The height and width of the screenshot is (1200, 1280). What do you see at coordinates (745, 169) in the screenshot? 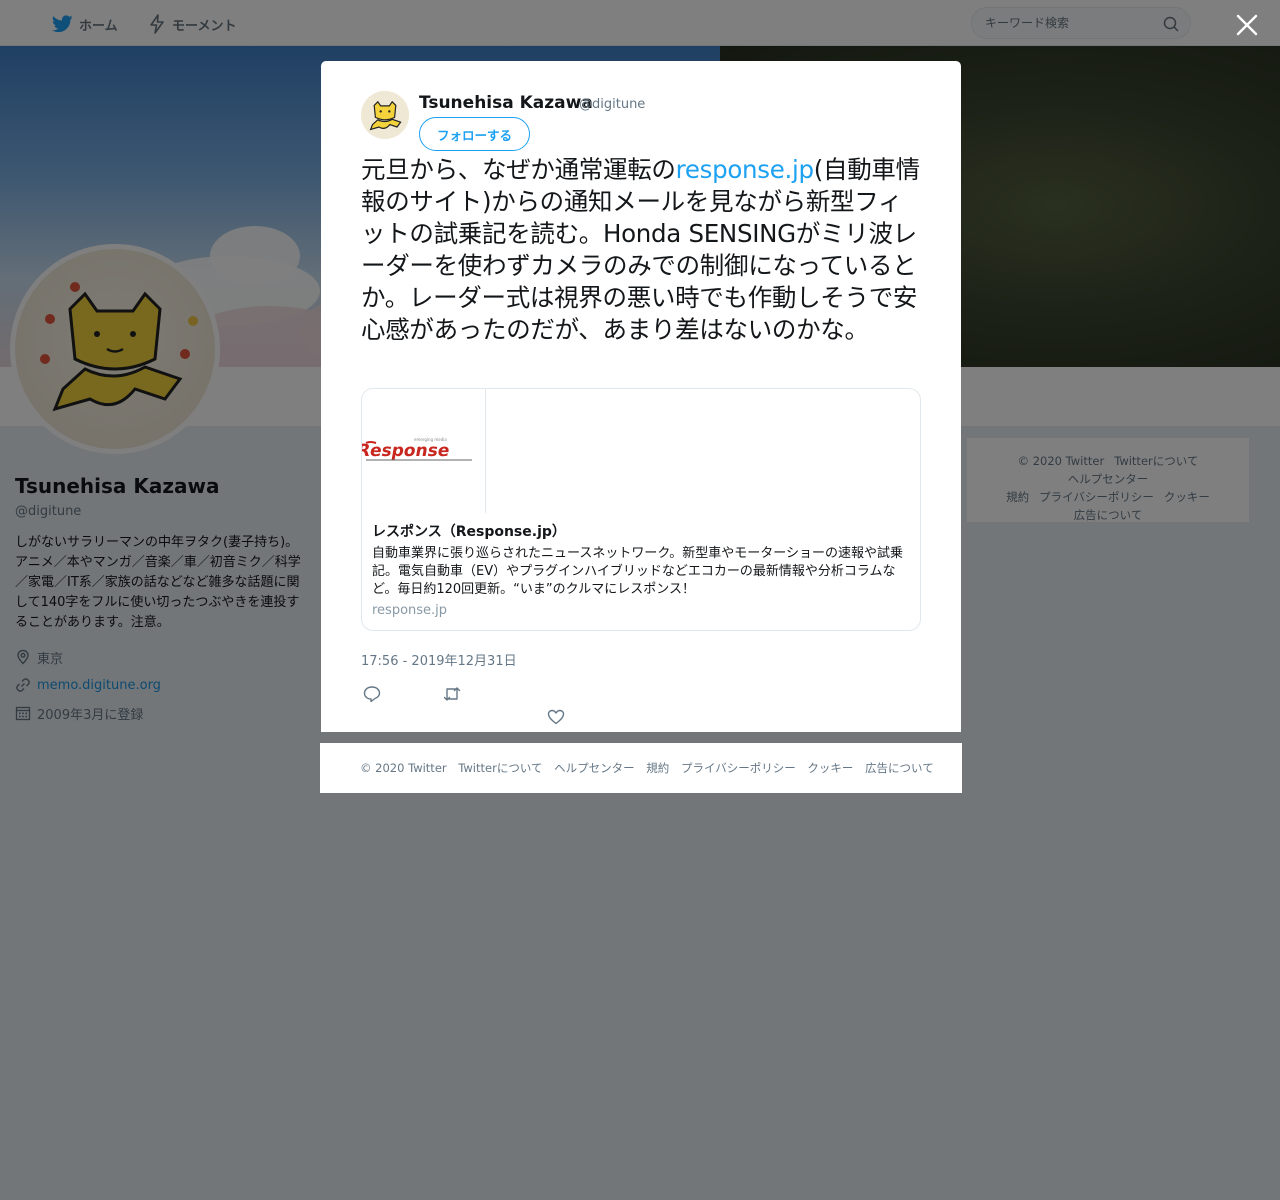
I see `tweet-link: response.jp` at bounding box center [745, 169].